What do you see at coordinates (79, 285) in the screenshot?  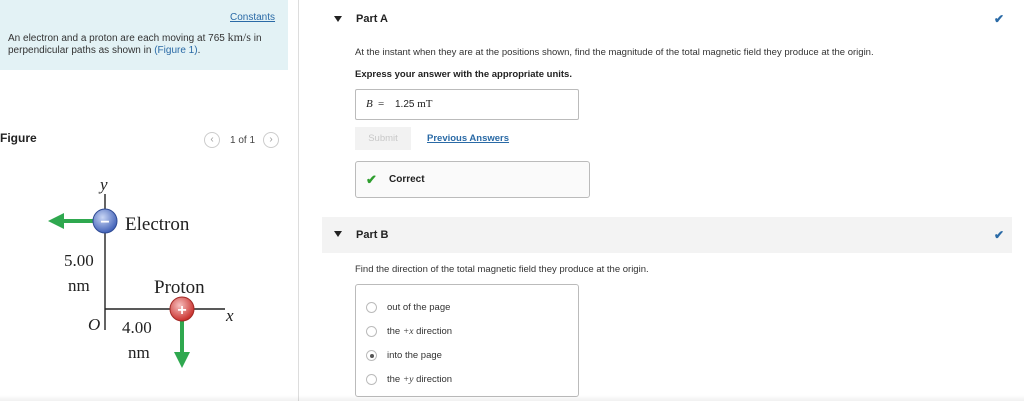 I see `y-distance-unit: nm` at bounding box center [79, 285].